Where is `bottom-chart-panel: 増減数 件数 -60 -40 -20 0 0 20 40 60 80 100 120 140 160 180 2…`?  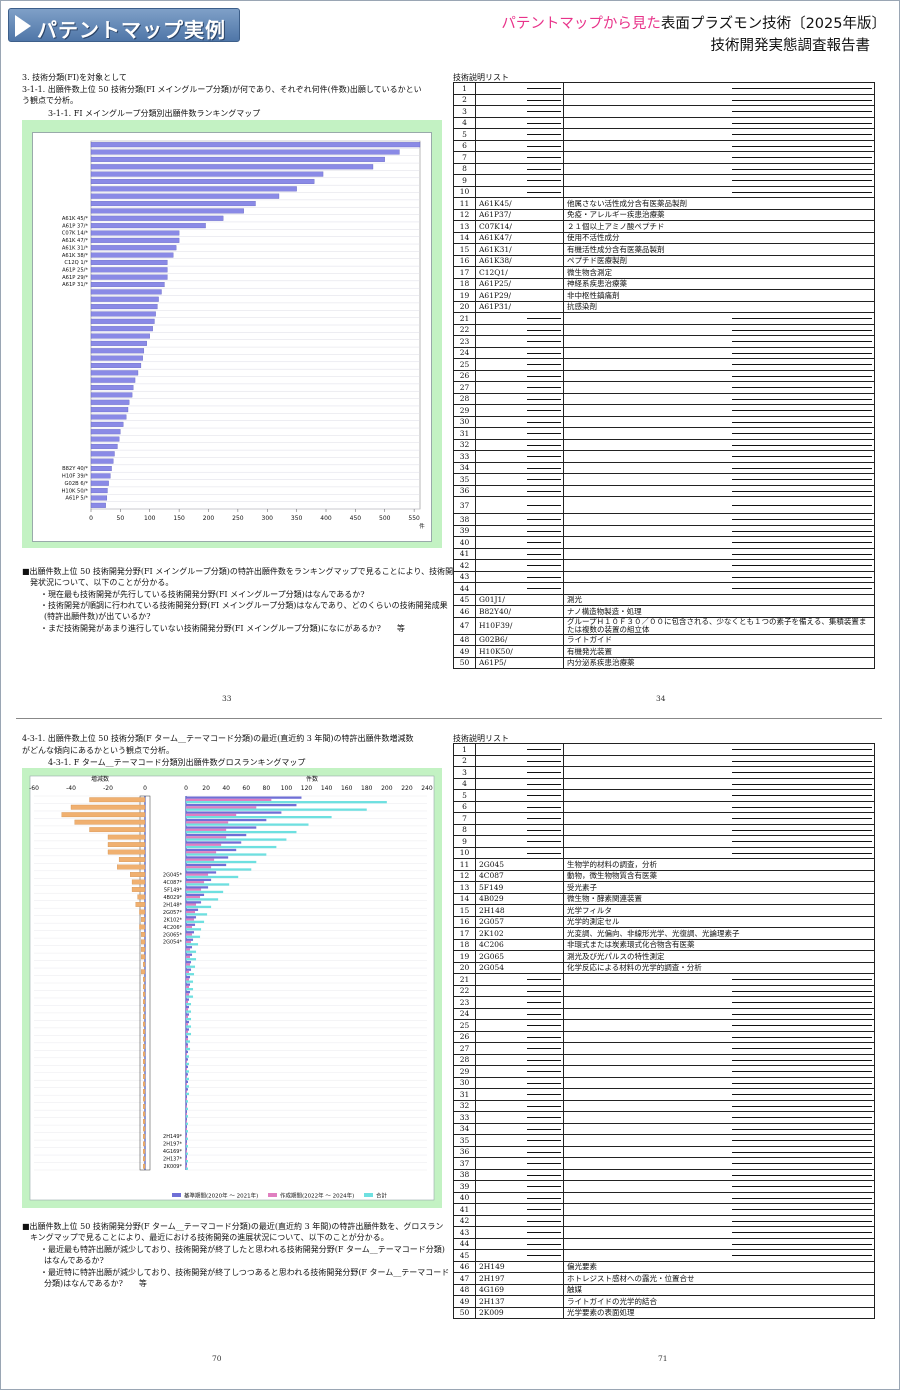 bottom-chart-panel: 増減数 件数 -60 -40 -20 0 0 20 40 60 80 100 120 140 160 180 2… is located at coordinates (232, 988).